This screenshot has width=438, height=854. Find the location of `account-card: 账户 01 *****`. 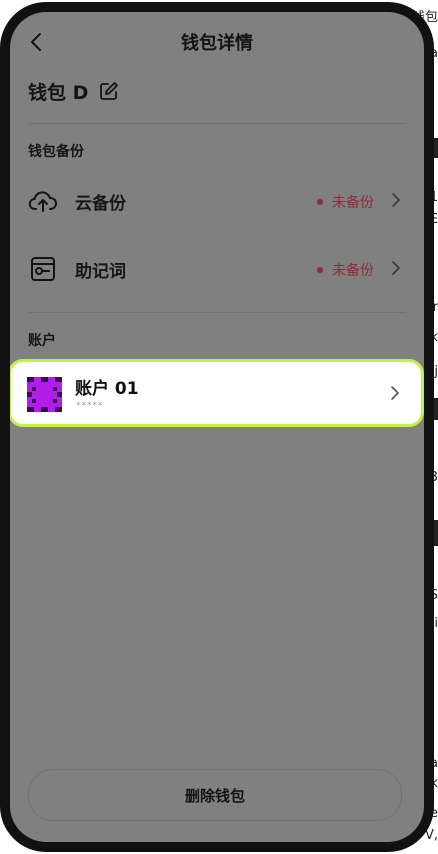

account-card: 账户 01 ***** is located at coordinates (216, 393).